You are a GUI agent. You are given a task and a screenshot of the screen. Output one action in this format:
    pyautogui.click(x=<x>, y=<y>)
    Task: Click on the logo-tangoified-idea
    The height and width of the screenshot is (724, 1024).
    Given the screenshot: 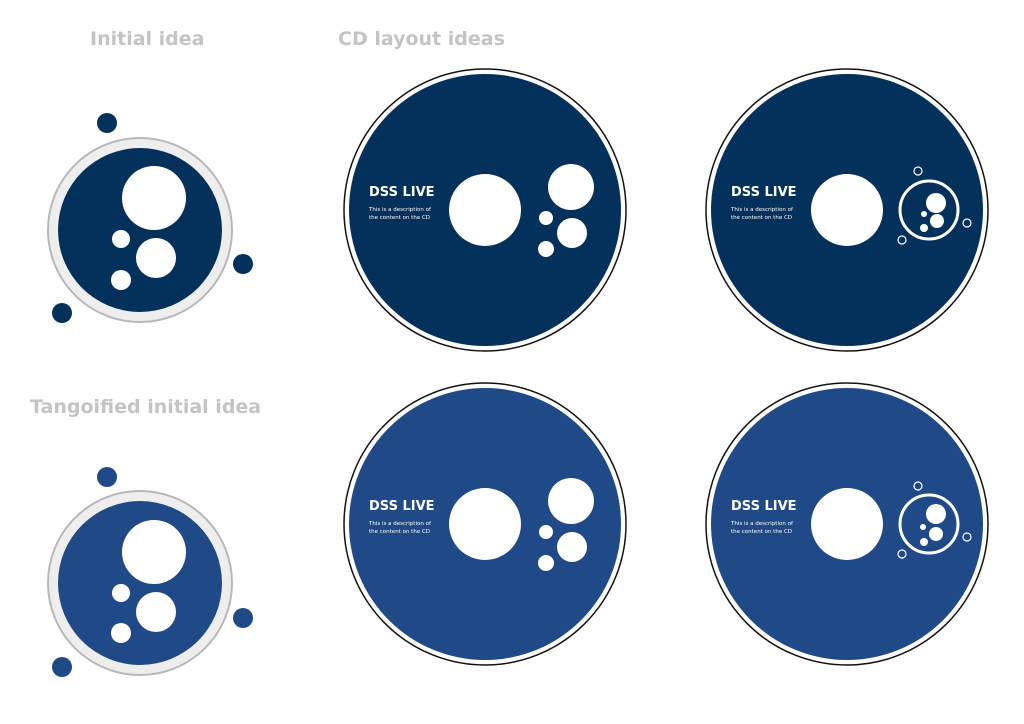 What is the action you would take?
    pyautogui.click(x=150, y=572)
    